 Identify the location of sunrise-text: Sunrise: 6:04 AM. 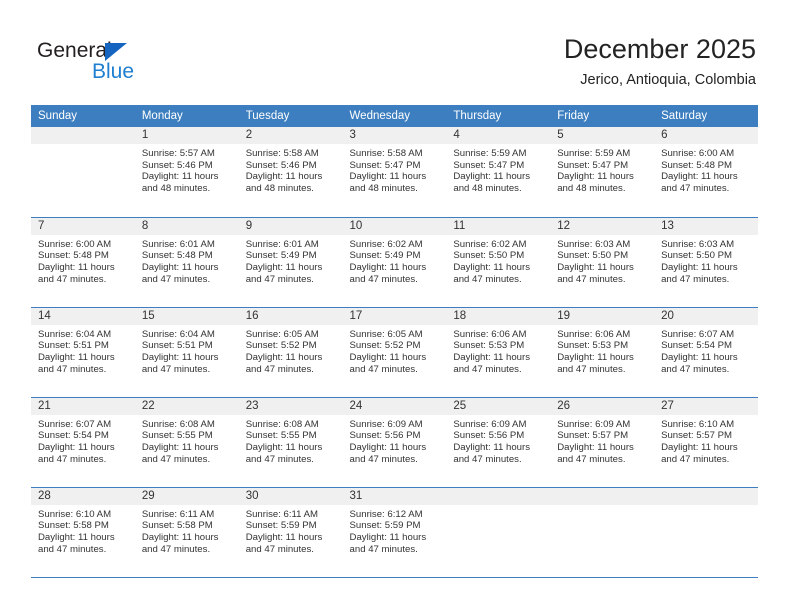
(75, 334).